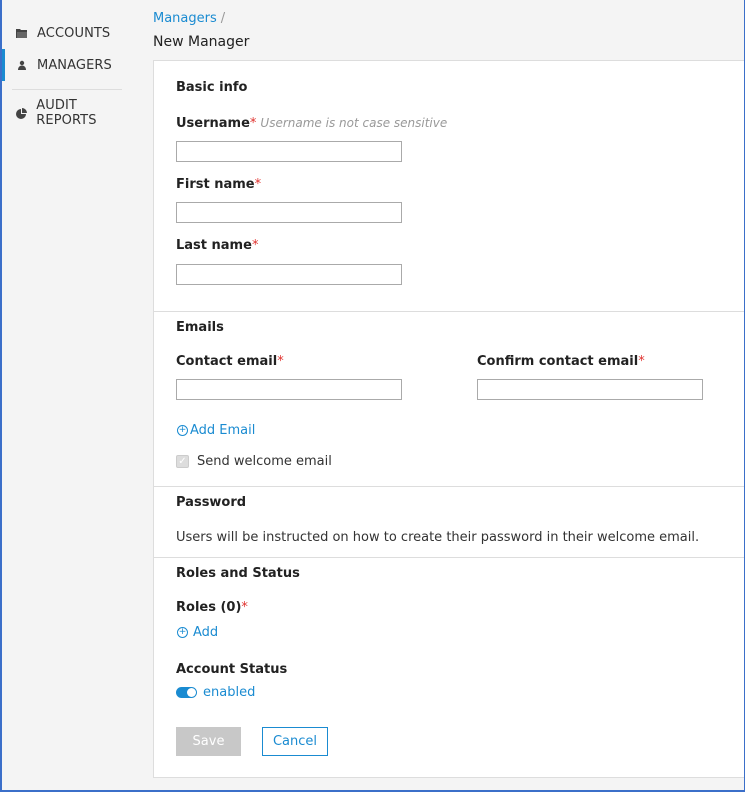 Image resolution: width=745 pixels, height=792 pixels. Describe the element at coordinates (209, 607) in the screenshot. I see `roles-label-text: Roles (0)` at that location.